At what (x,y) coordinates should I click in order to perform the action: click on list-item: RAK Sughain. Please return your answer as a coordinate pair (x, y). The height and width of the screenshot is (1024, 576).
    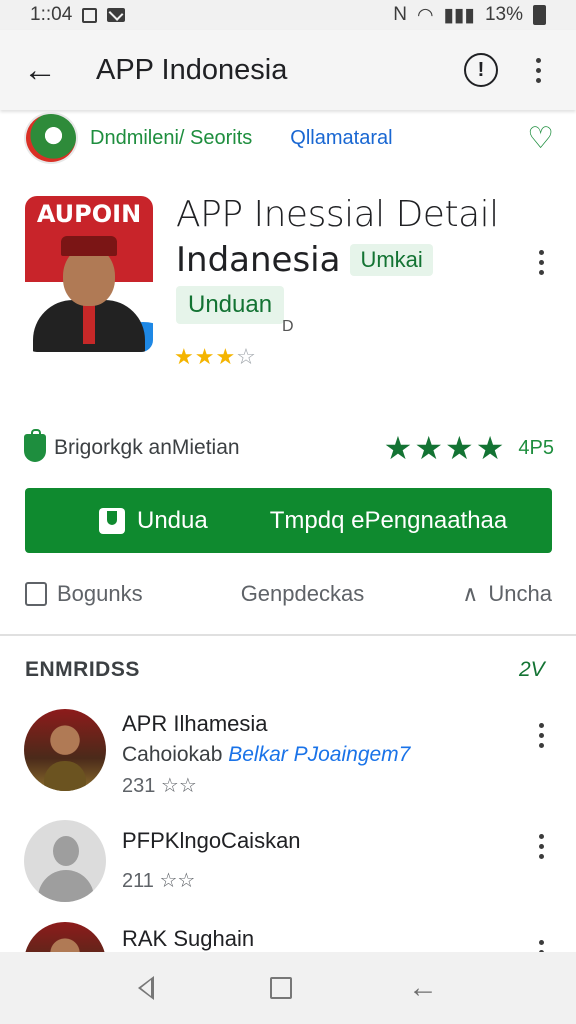
    Looking at the image, I should click on (289, 937).